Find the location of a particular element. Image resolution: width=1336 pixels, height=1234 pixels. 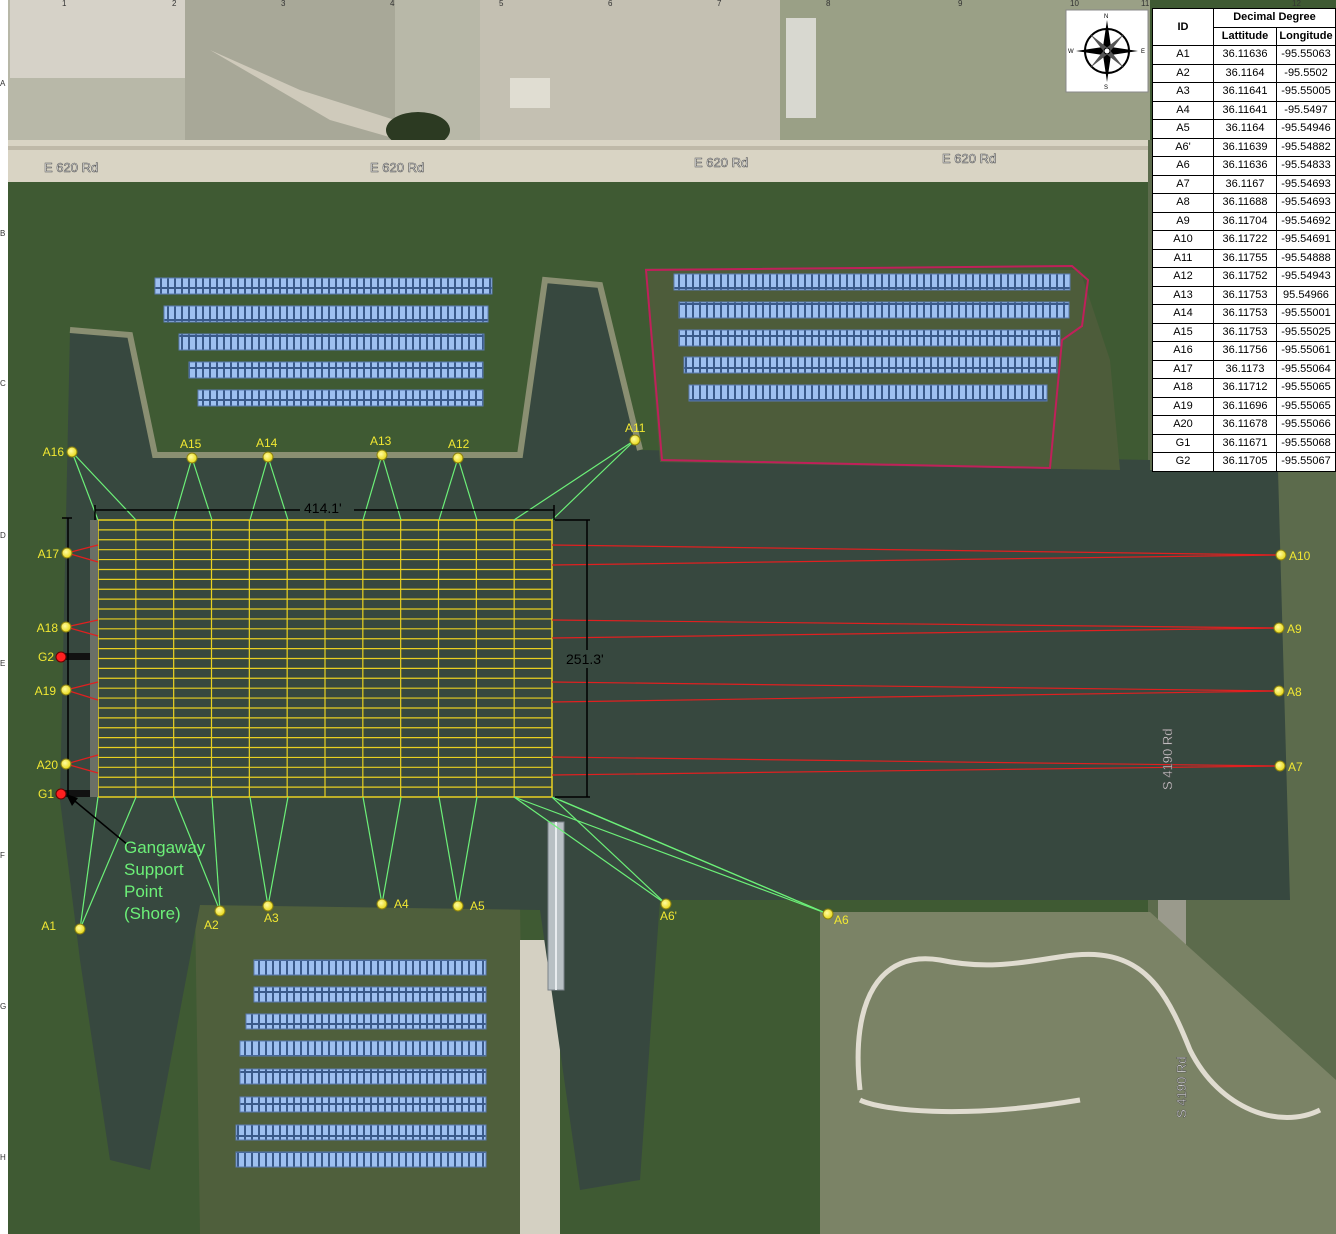

table-cell-lon: -95.54888 is located at coordinates (1306, 258).